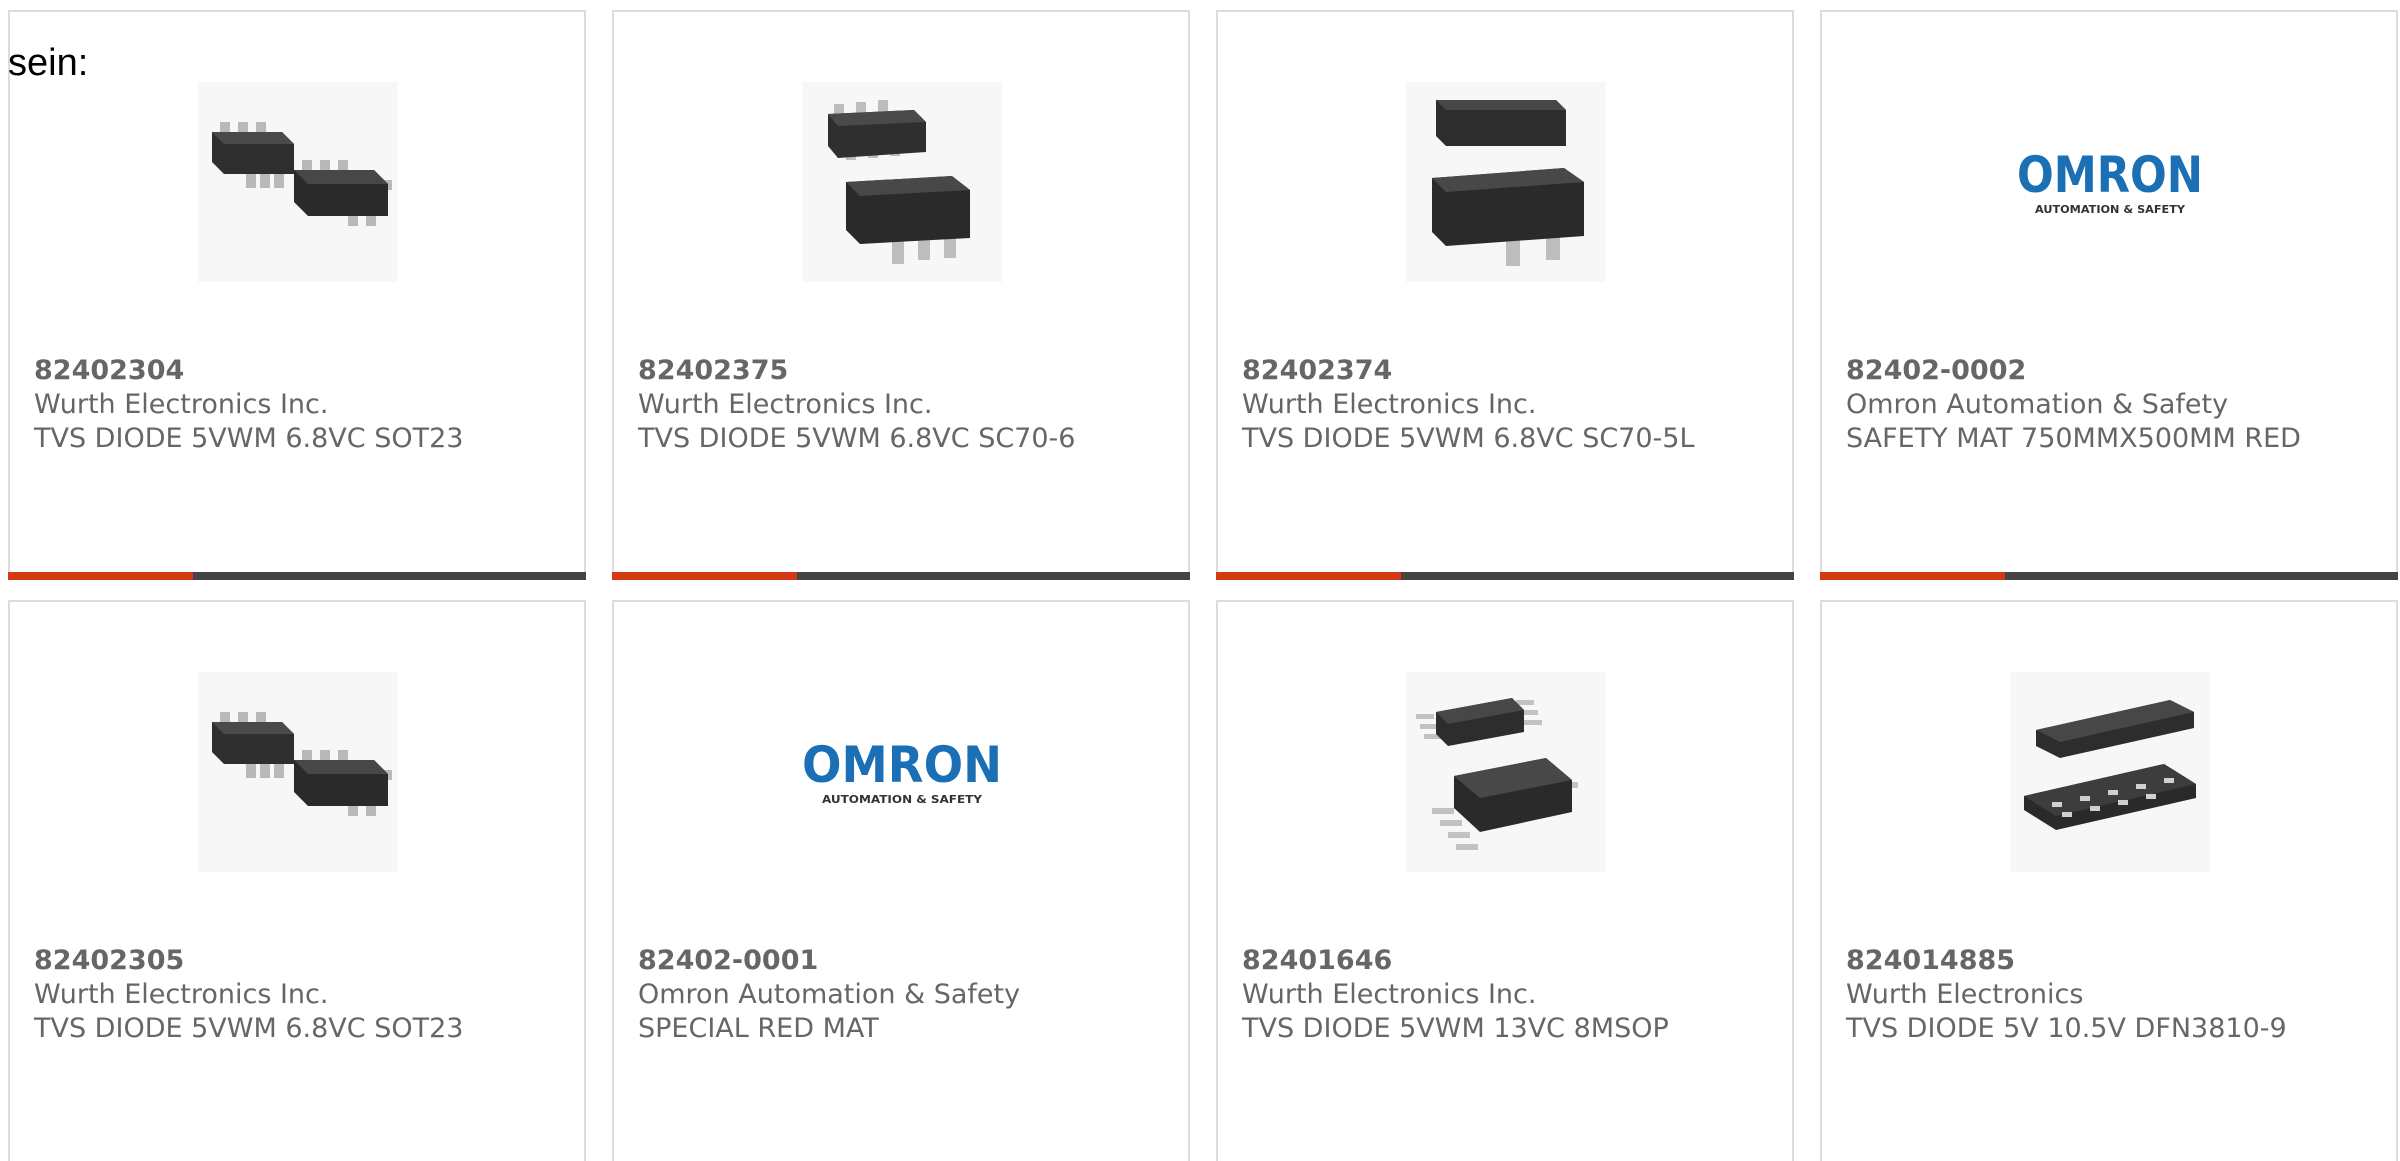 This screenshot has width=2400, height=1161. I want to click on msop-8-package-icon, so click(1506, 772).